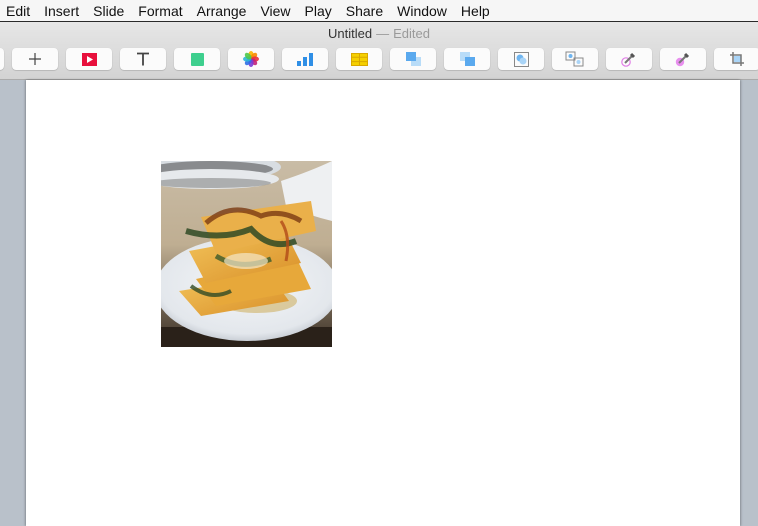 This screenshot has height=526, width=758. I want to click on text-icon, so click(143, 59).